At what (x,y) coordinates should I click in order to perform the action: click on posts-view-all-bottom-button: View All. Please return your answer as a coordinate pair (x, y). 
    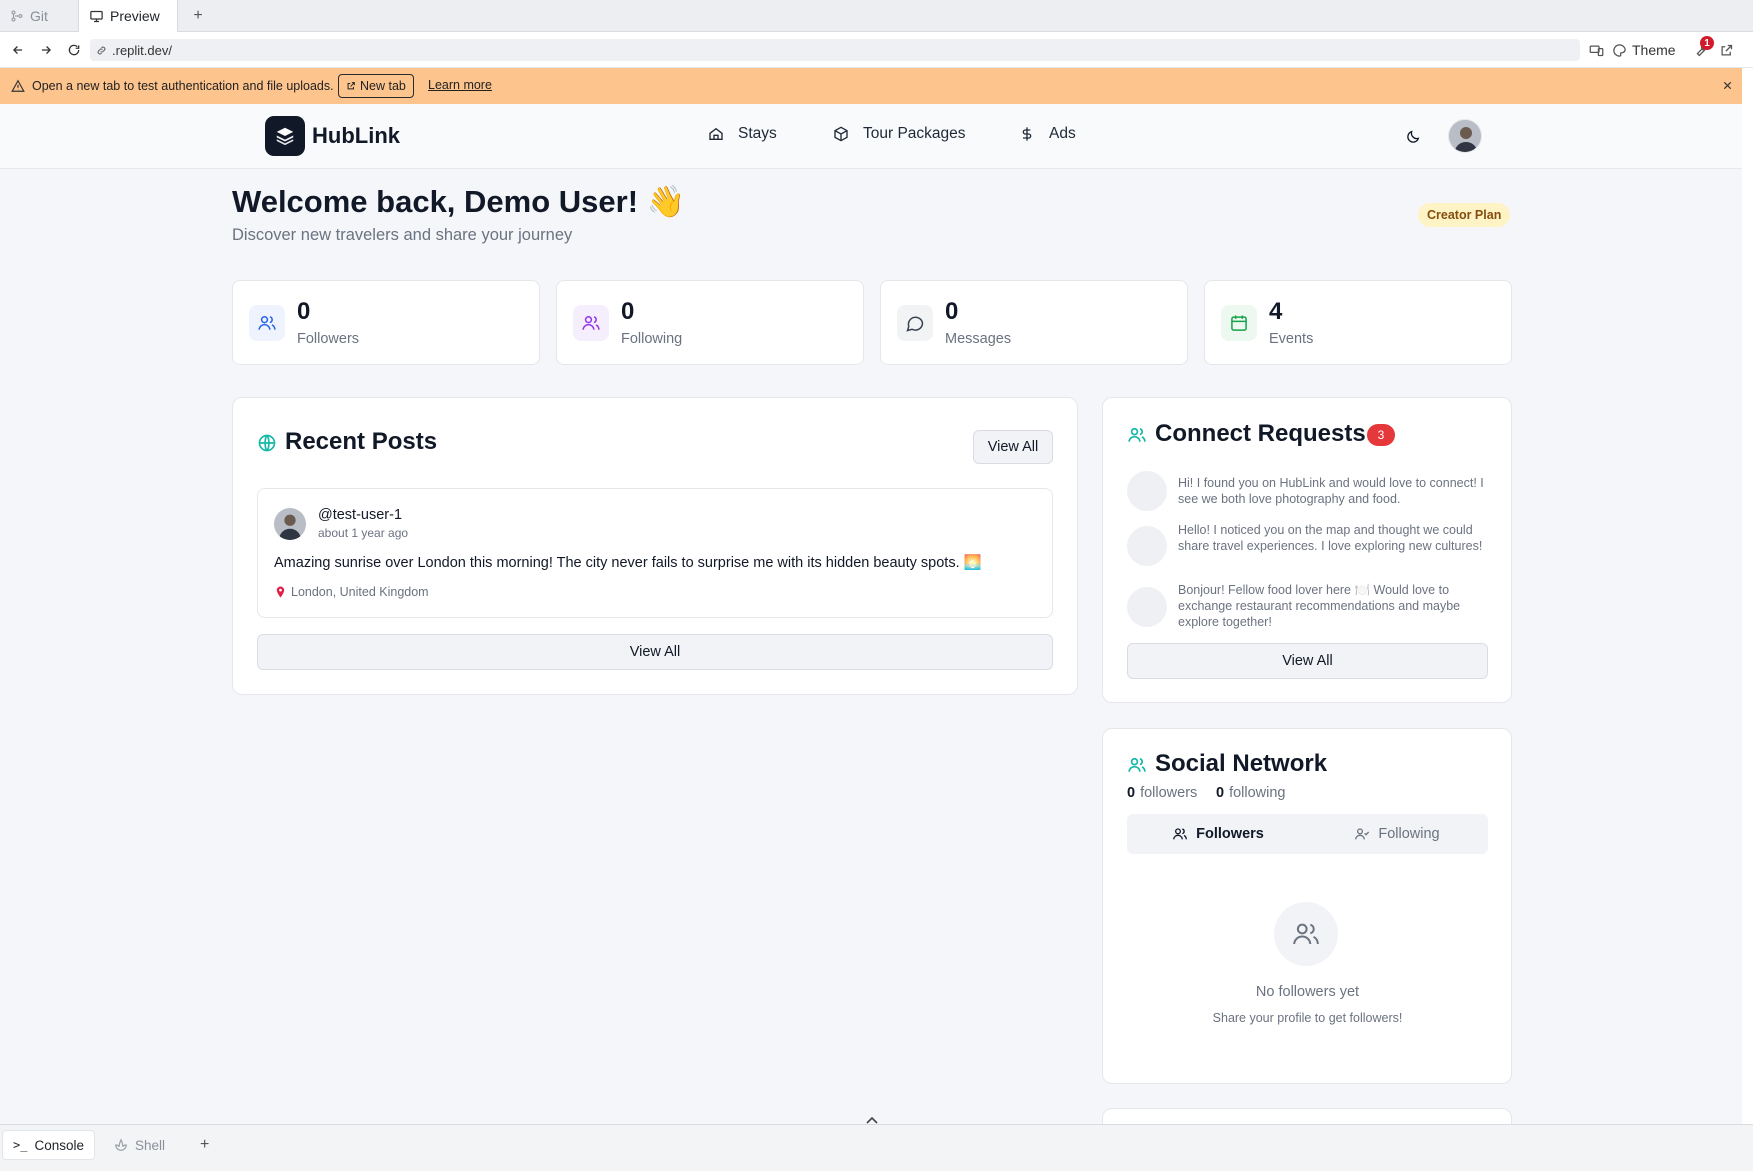
    Looking at the image, I should click on (655, 652).